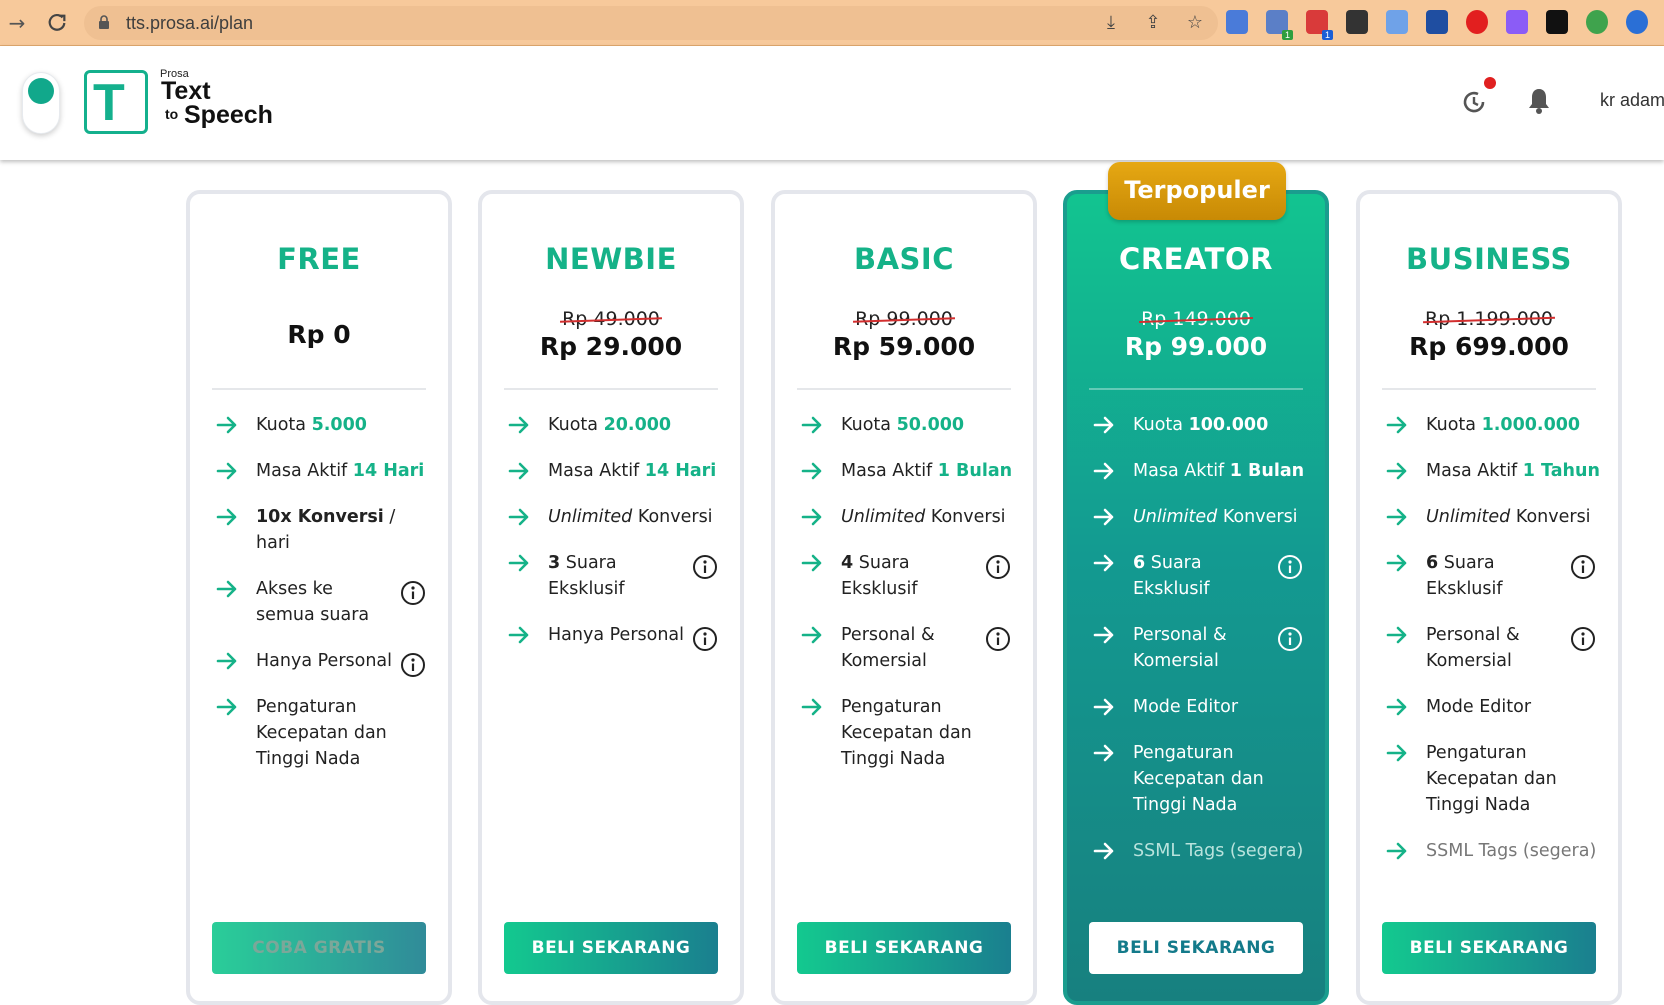 This screenshot has width=1664, height=1005. I want to click on address-bar: tts.prosa.ai/plan ⤓ ⇪ ☆, so click(651, 23).